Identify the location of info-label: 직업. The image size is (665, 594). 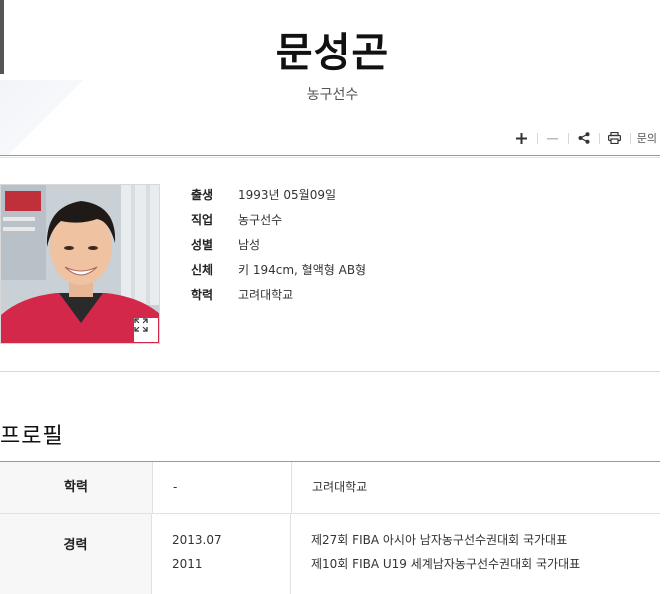
(202, 220).